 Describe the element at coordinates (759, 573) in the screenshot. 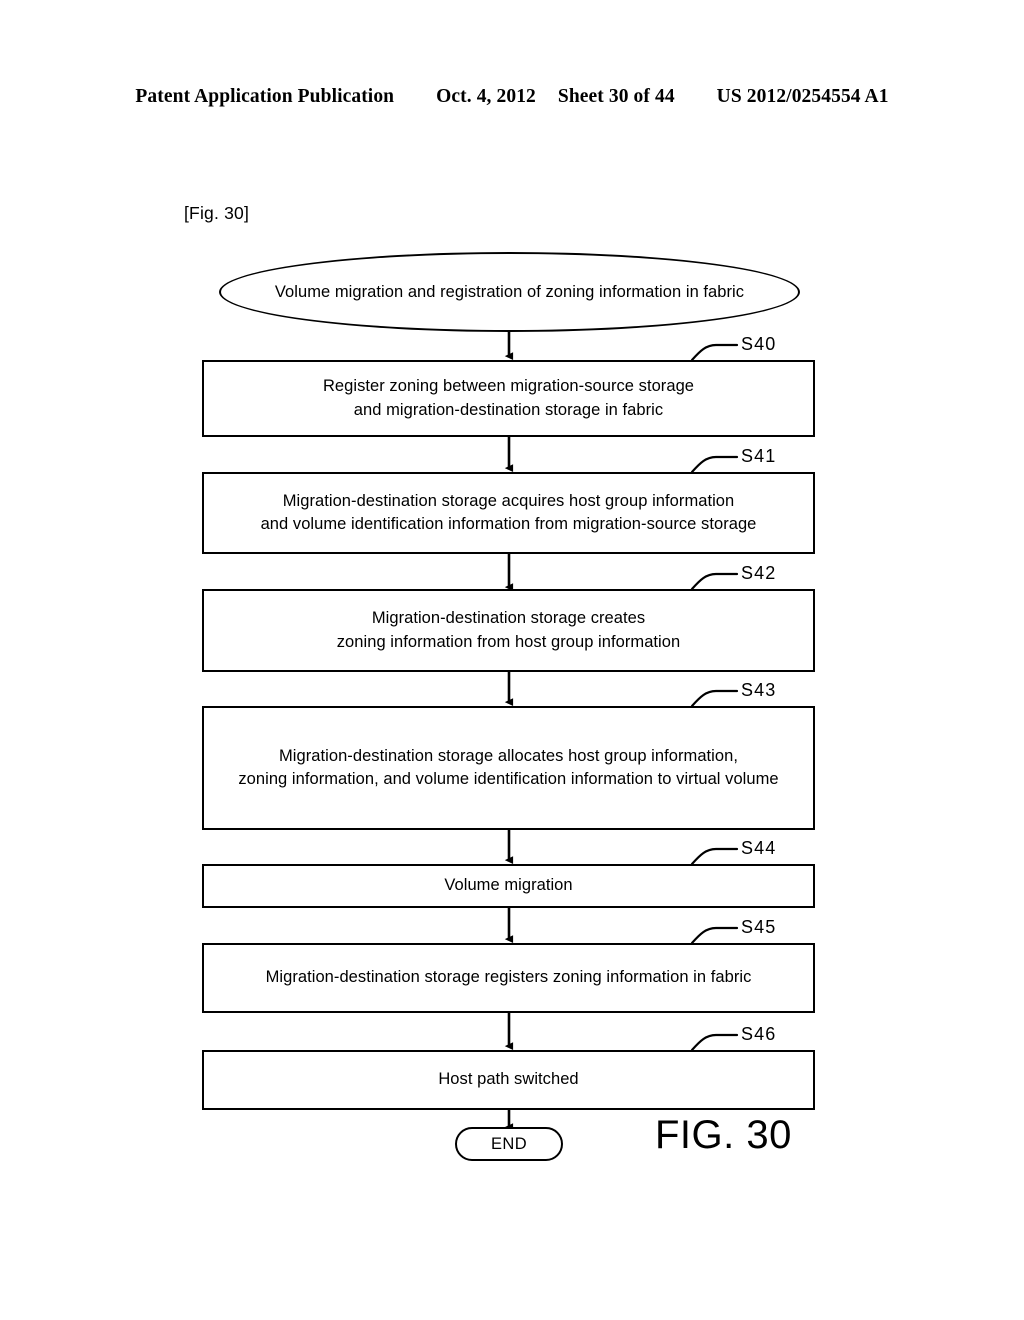

I see `step-tag-s42: S42` at that location.